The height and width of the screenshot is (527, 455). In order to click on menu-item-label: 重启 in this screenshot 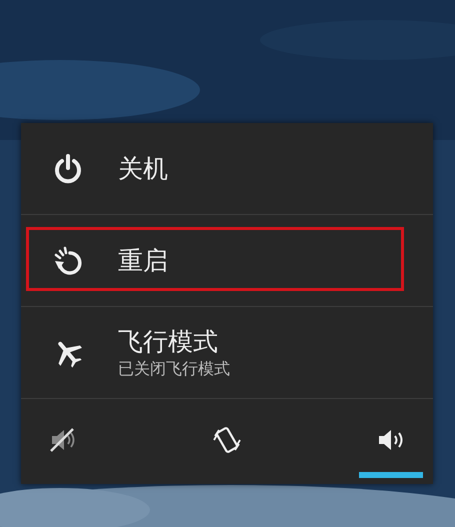, I will do `click(143, 260)`.